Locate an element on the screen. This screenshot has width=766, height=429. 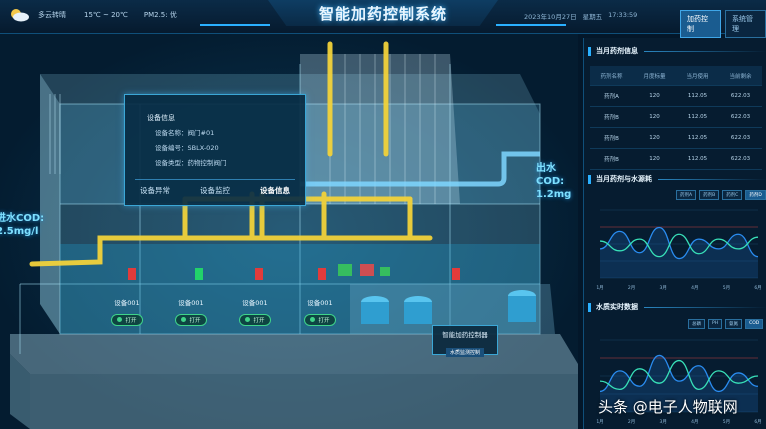
info-tabs: 设备异常 设备监控 设备信息 is located at coordinates (215, 190).